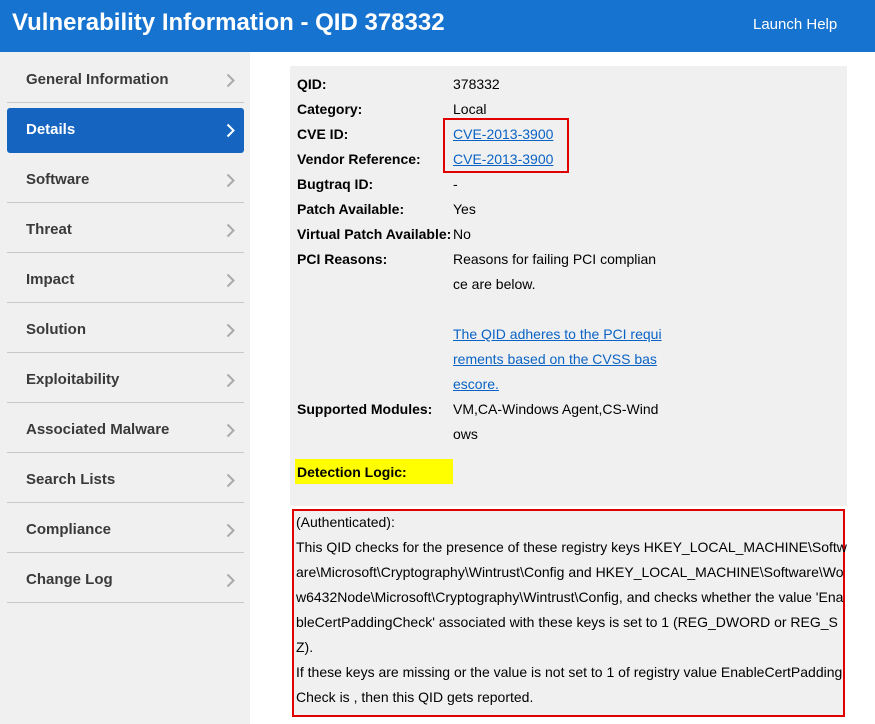 The image size is (875, 724). I want to click on page-title: Vulnerability Information - QID 378332, so click(228, 22).